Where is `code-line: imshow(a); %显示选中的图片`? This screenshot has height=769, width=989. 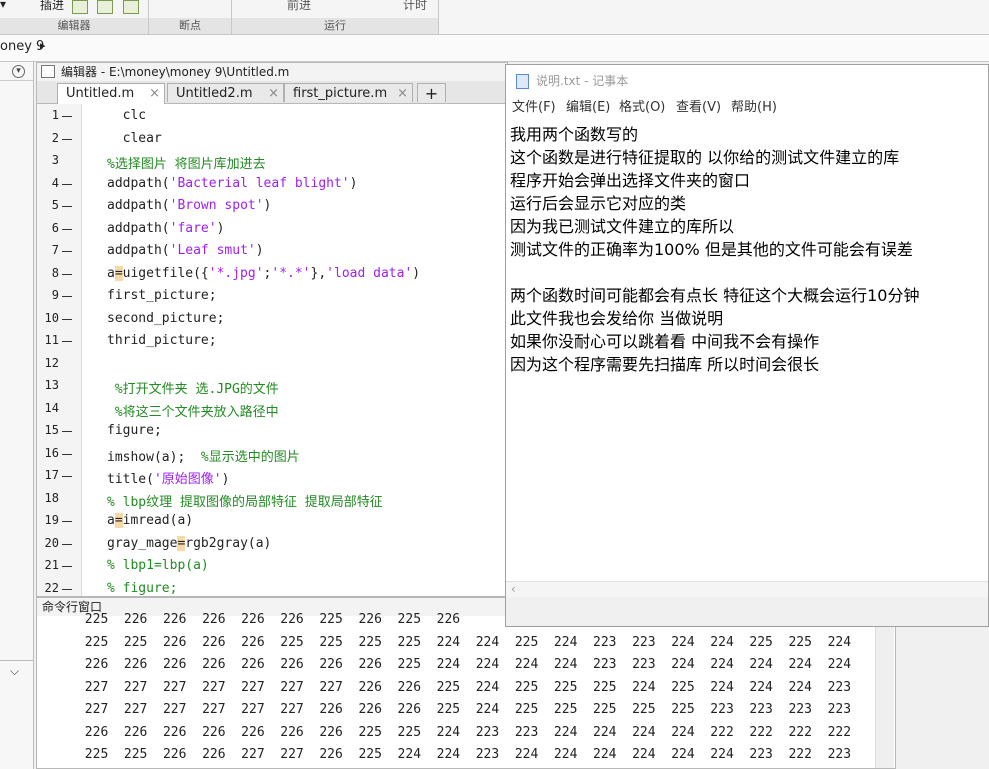
code-line: imshow(a); %显示选中的图片 is located at coordinates (203, 455).